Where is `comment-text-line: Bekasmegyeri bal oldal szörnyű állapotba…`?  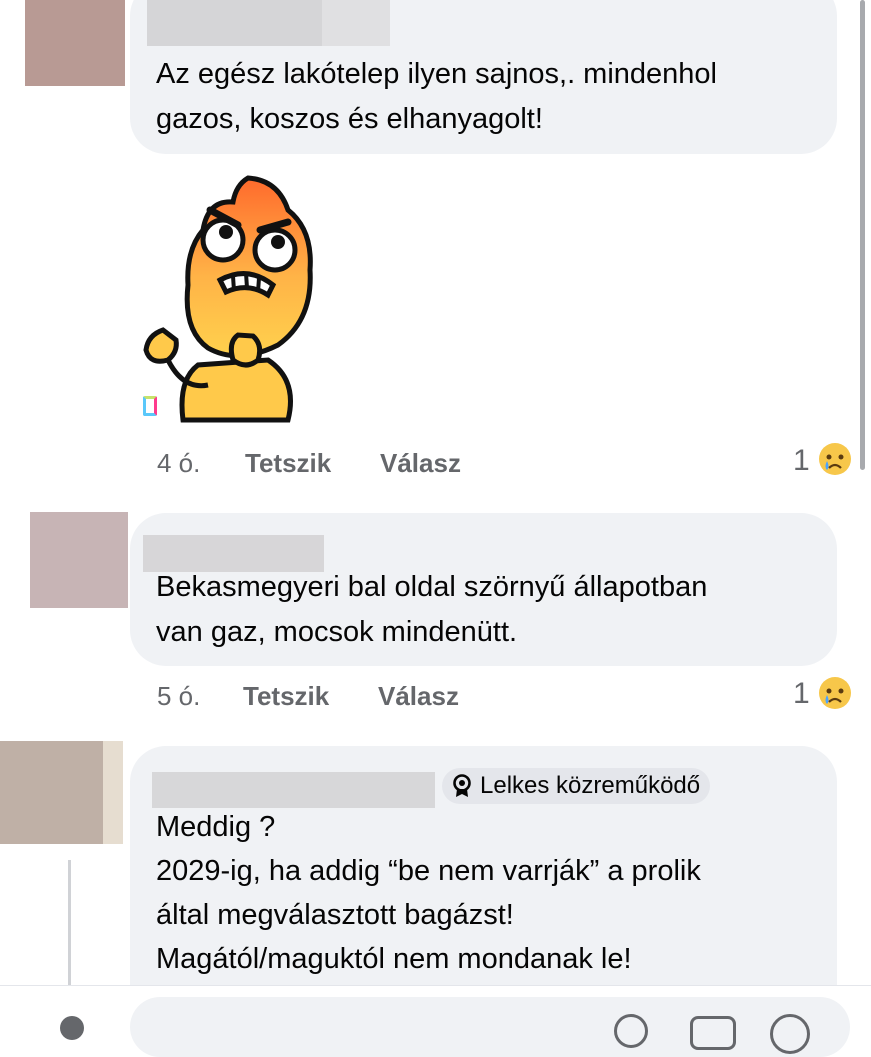
comment-text-line: Bekasmegyeri bal oldal szörnyű állapotba… is located at coordinates (432, 587).